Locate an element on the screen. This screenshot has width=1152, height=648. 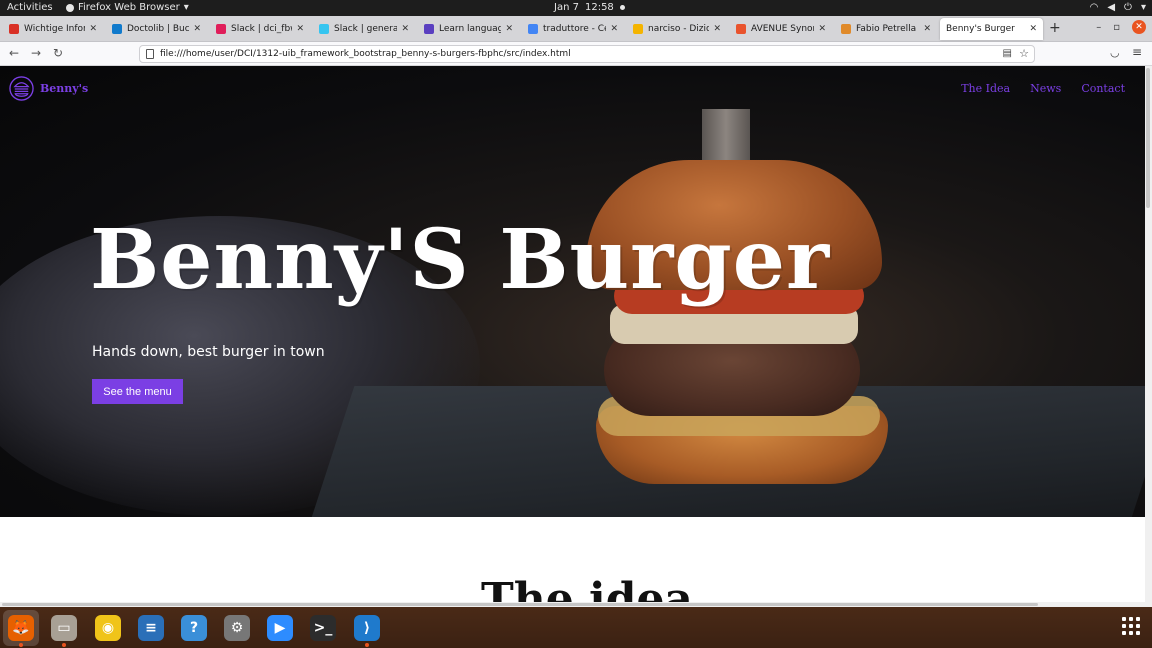
browser-tab: Wichtige Informa✕ is located at coordinates (53, 29).